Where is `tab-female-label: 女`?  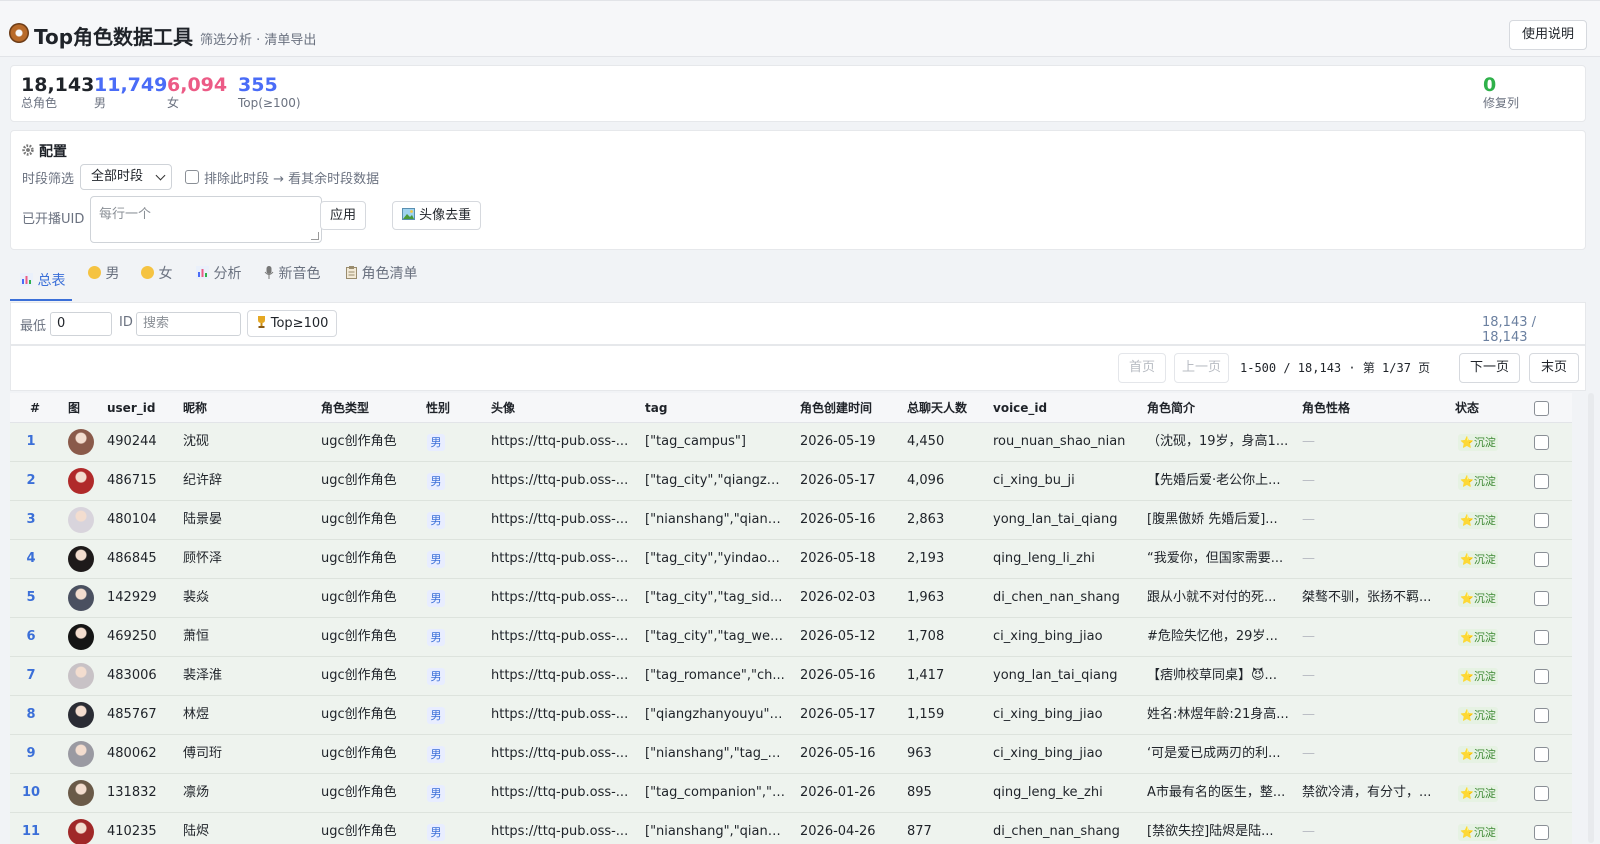 tab-female-label: 女 is located at coordinates (165, 274).